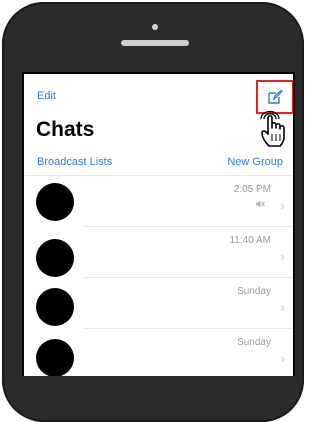 Image resolution: width=320 pixels, height=422 pixels. I want to click on new-group-link: New Group, so click(255, 162).